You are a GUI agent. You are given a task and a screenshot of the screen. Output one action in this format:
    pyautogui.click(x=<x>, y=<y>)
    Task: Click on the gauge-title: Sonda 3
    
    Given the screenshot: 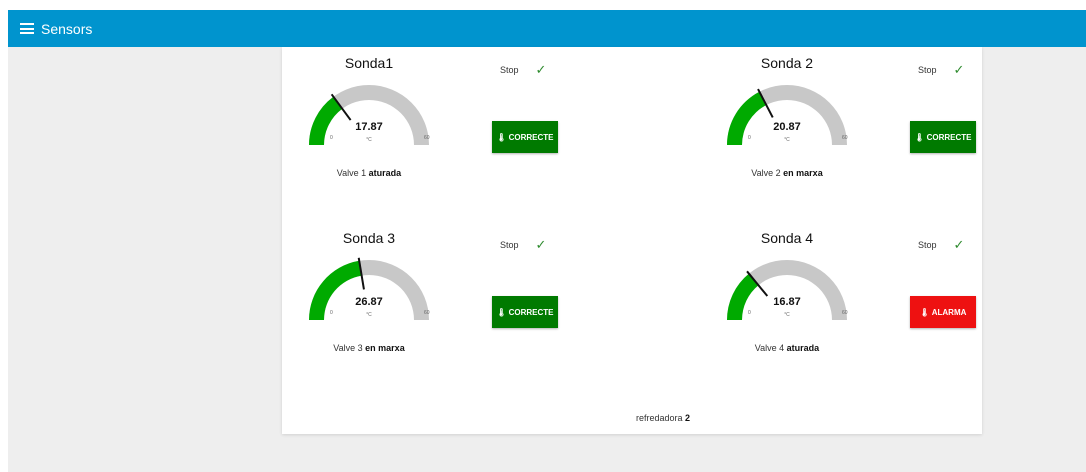 What is the action you would take?
    pyautogui.click(x=369, y=238)
    